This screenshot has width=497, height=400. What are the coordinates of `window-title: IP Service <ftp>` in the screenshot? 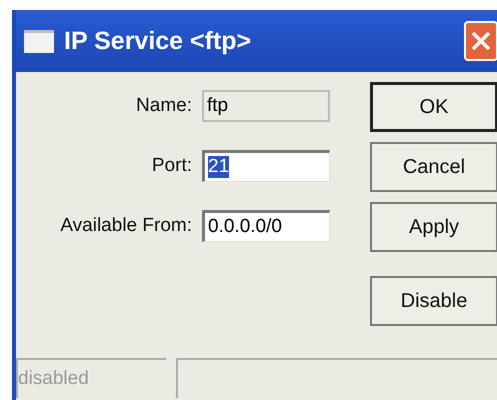 It's located at (158, 41).